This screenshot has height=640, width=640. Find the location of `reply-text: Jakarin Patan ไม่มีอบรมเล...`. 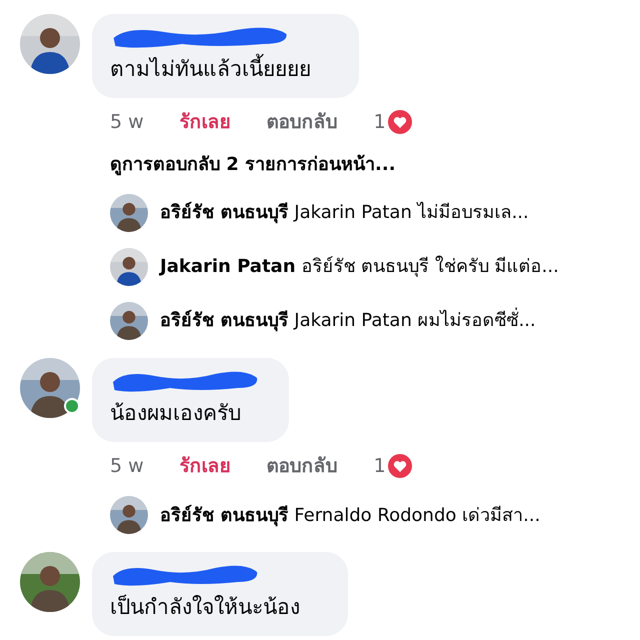

reply-text: Jakarin Patan ไม่มีอบรมเล... is located at coordinates (411, 212).